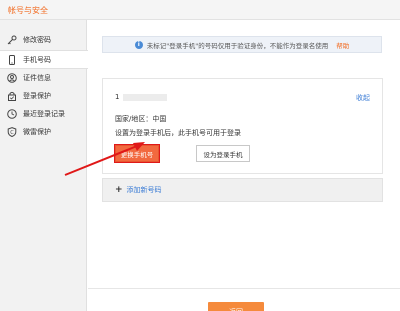 The height and width of the screenshot is (311, 400). I want to click on sidebar-item-phone-number: 手机号码, so click(44, 59).